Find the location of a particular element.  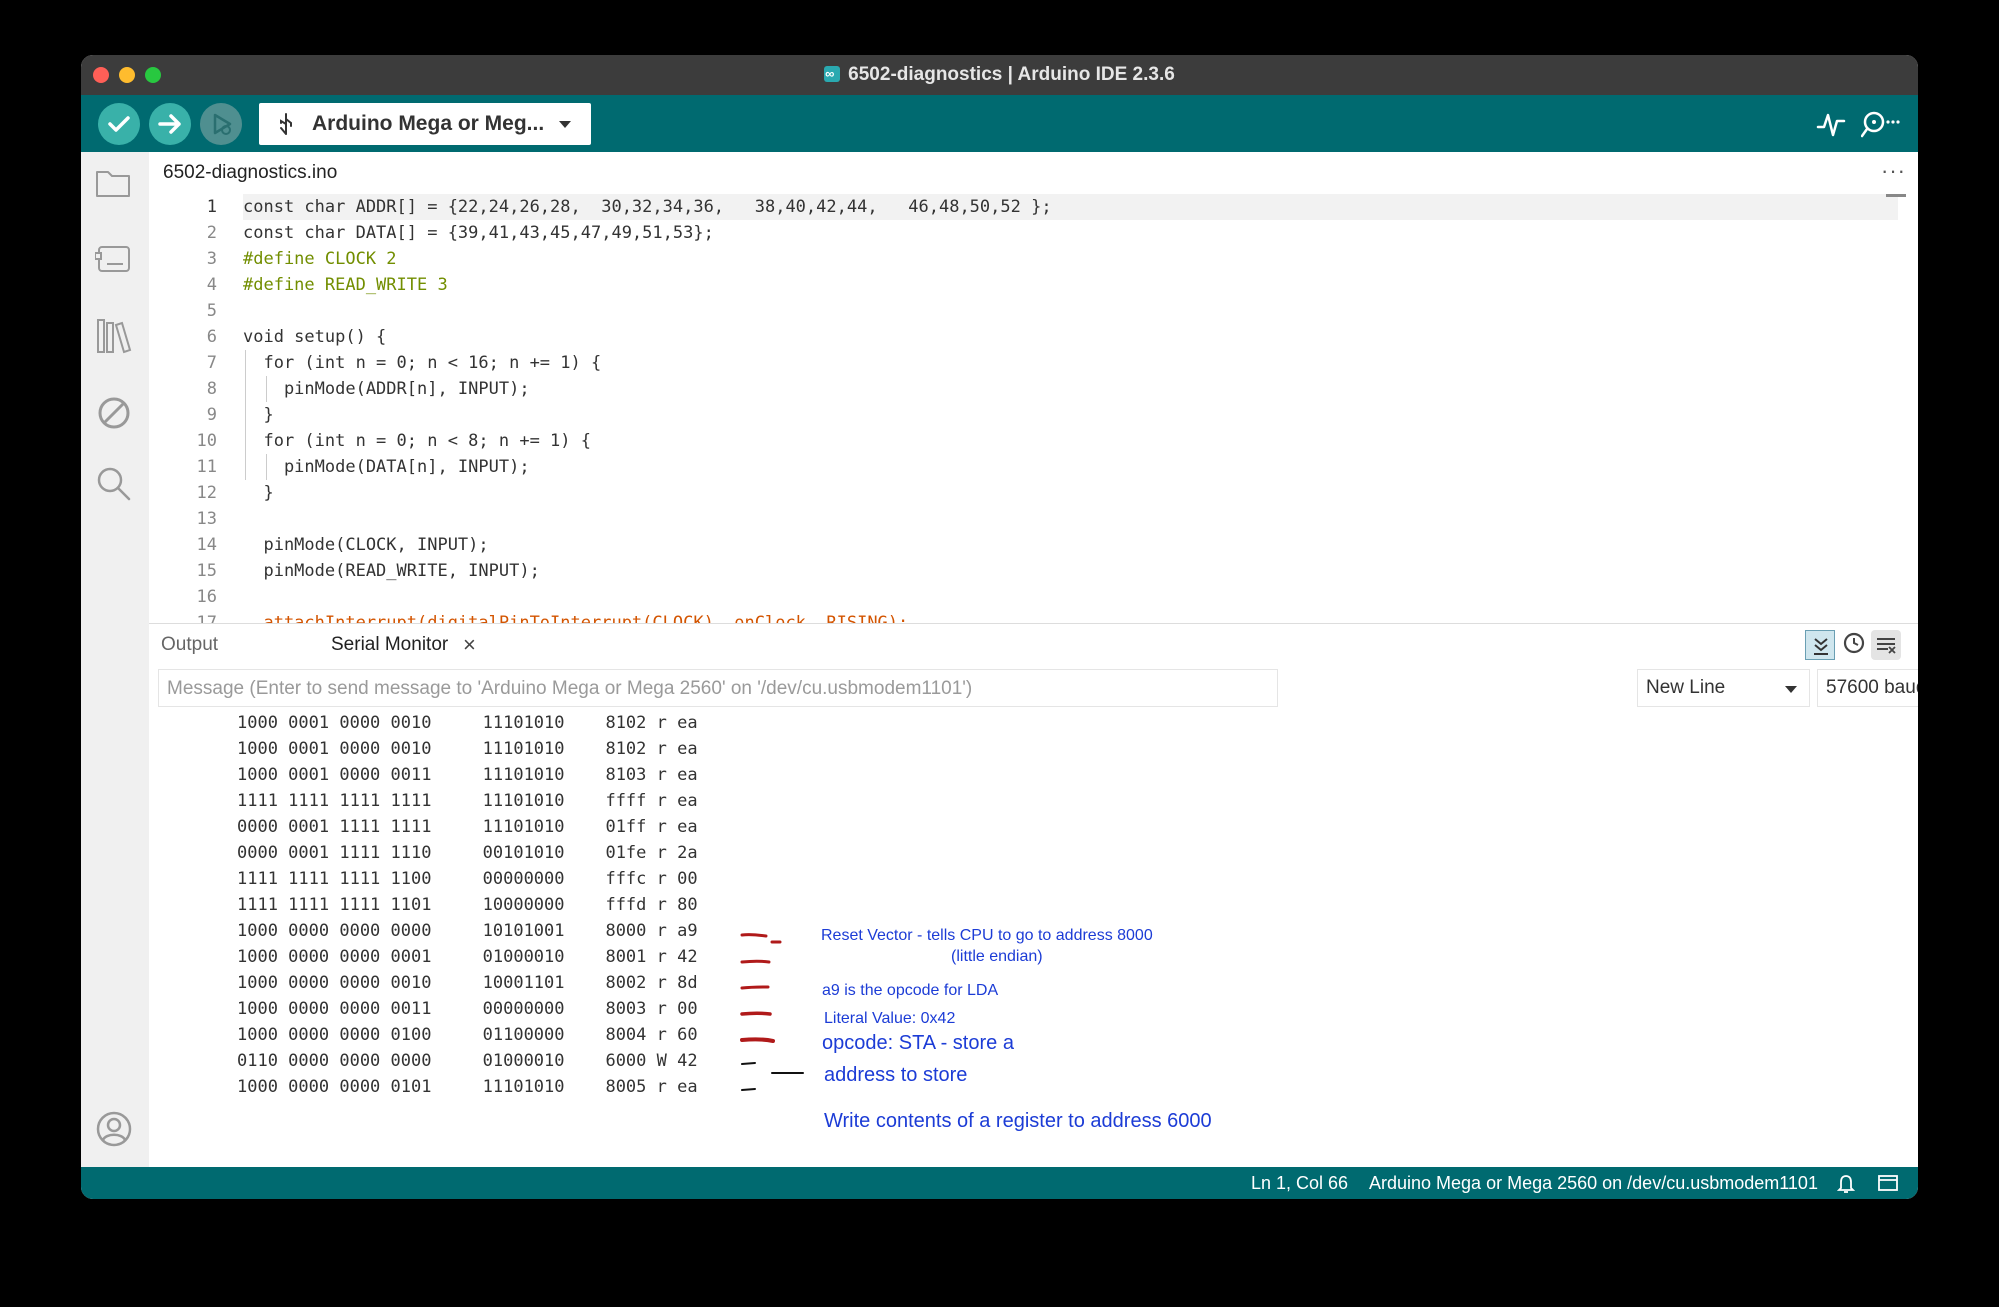

annotation-lda: a9 is the opcode for LDA is located at coordinates (910, 990).